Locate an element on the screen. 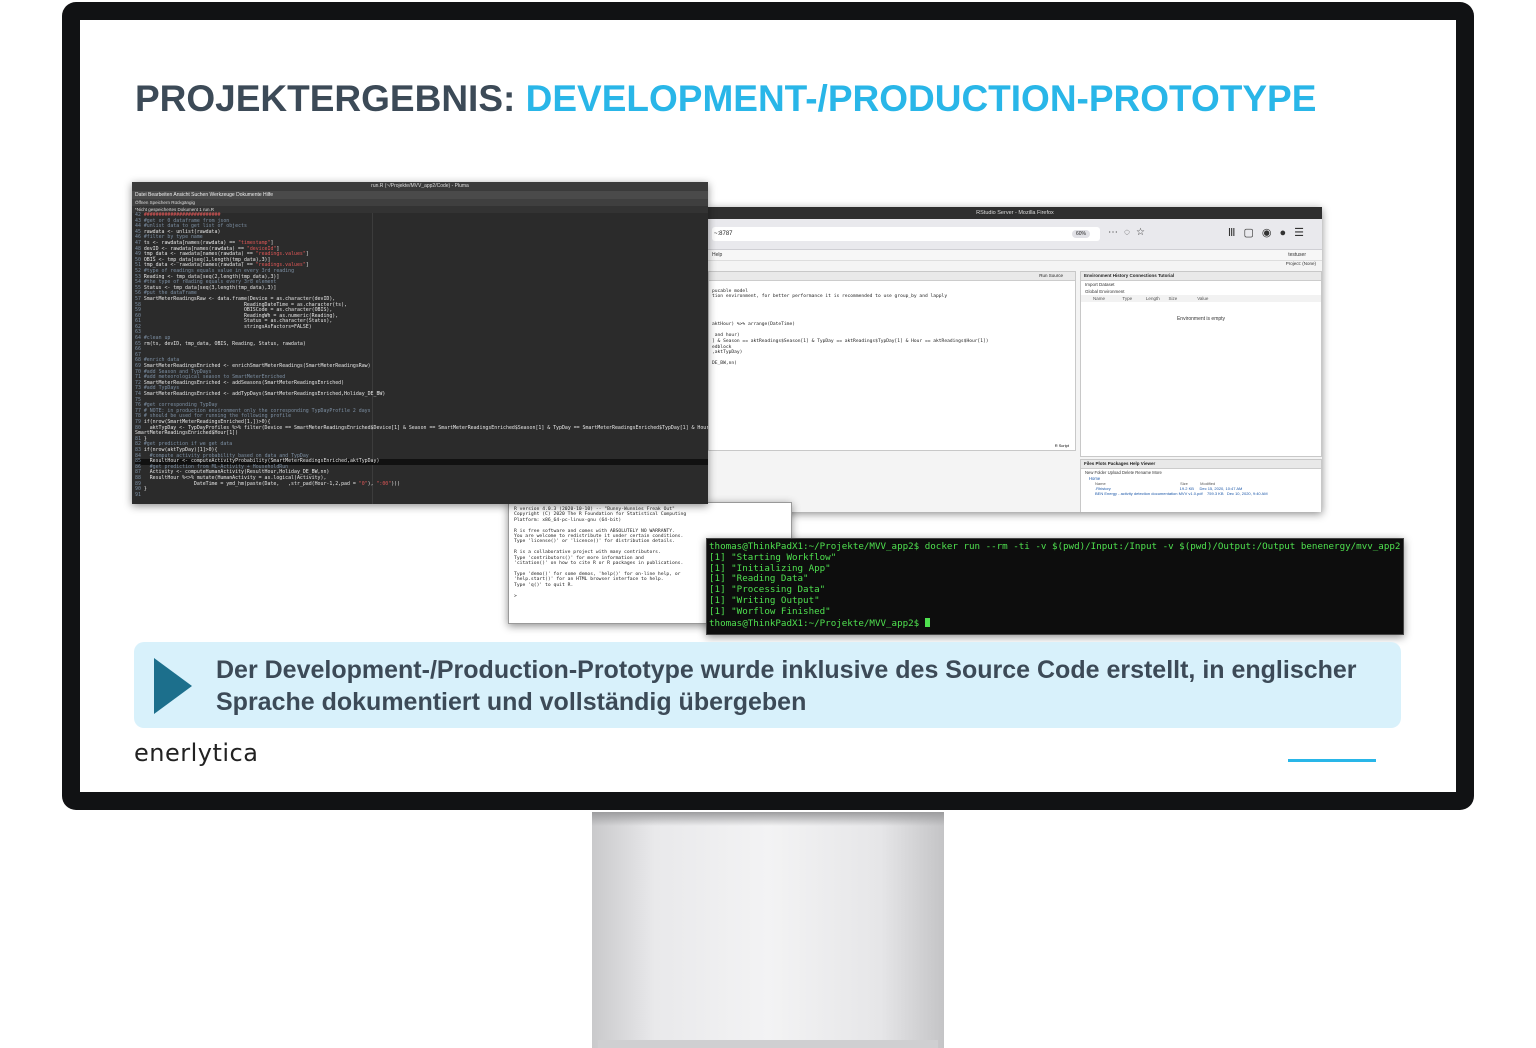 This screenshot has width=1536, height=1048. terminal-line-3: [1] "Reading Data" is located at coordinates (759, 579).